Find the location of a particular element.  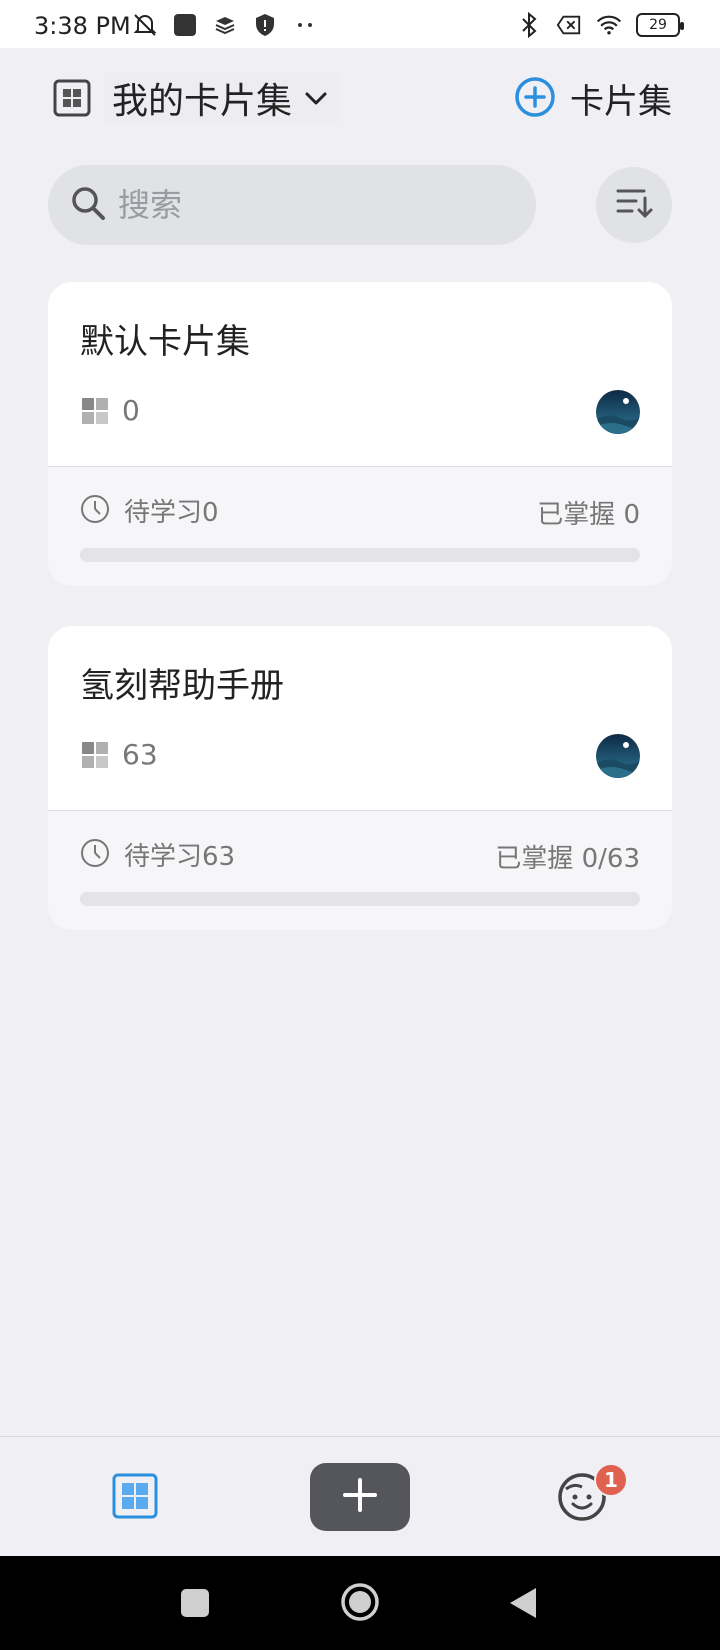

search-icon is located at coordinates (88, 205).